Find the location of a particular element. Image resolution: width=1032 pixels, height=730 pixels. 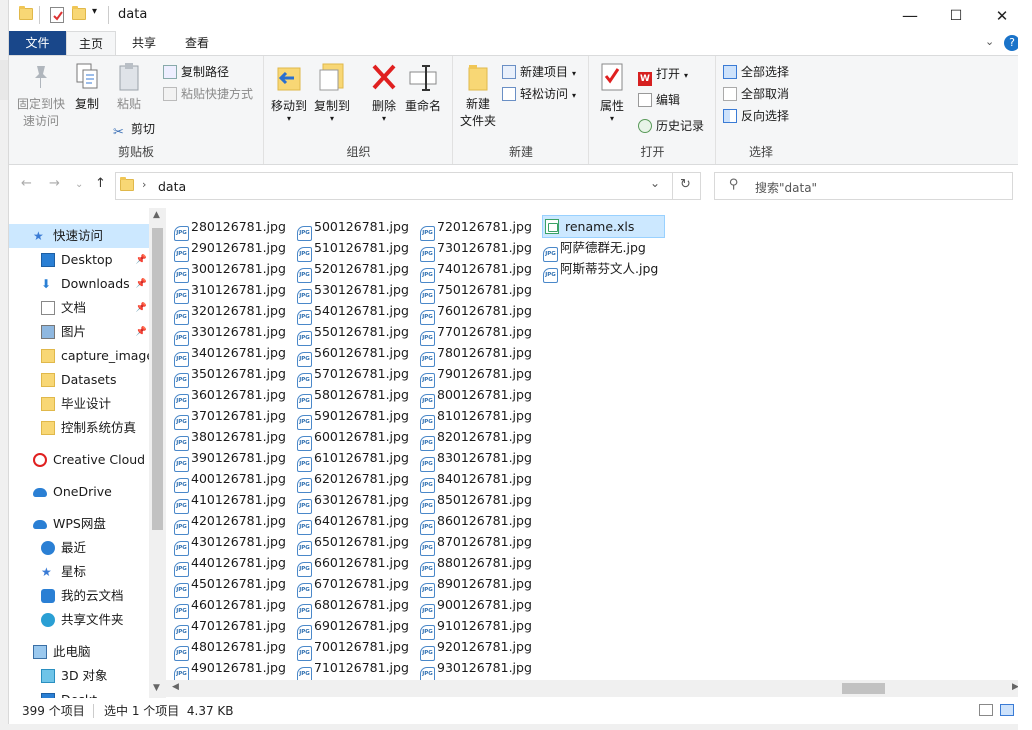

file-item: JPG 790126781.jpg is located at coordinates (476, 375).